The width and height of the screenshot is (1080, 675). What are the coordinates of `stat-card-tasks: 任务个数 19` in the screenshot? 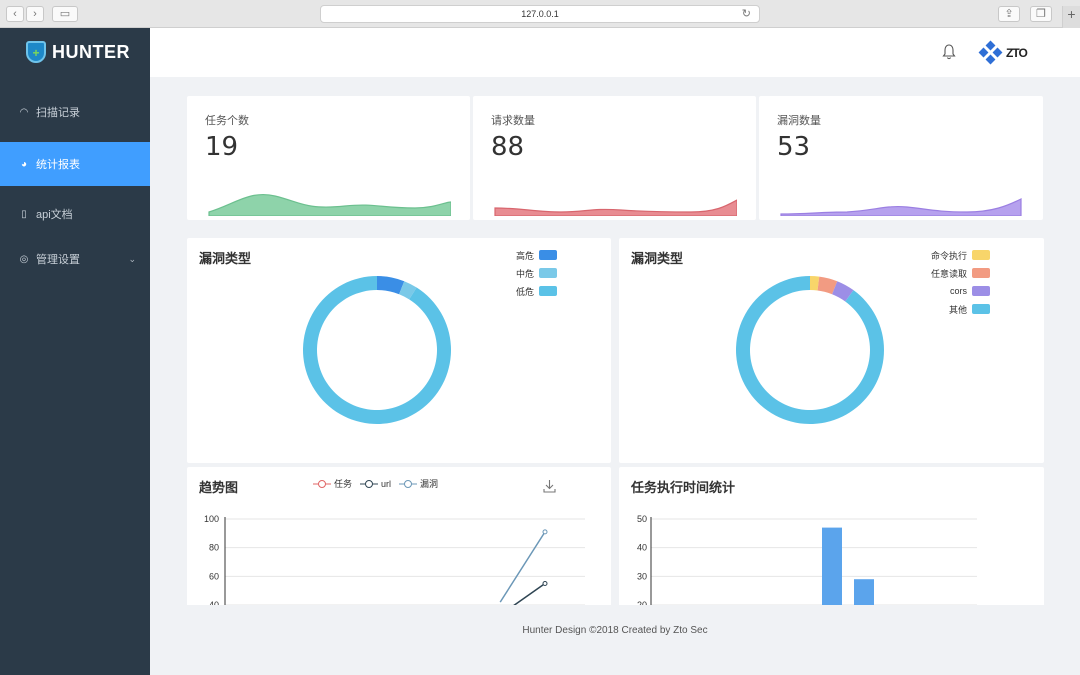 It's located at (328, 158).